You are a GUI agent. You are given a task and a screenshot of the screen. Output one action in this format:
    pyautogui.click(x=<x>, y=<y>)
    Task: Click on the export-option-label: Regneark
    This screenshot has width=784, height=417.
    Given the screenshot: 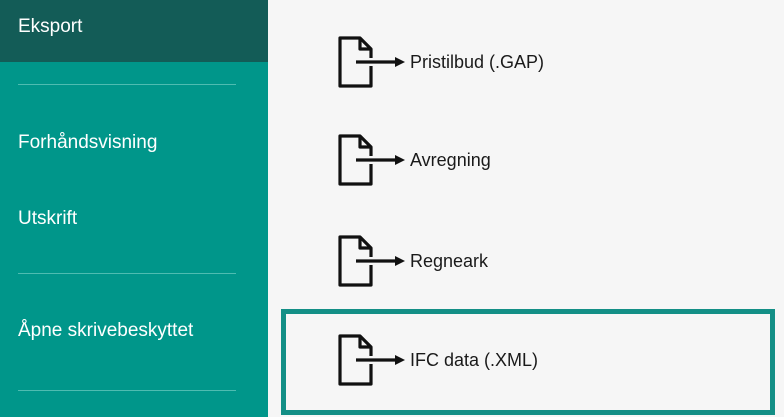 What is the action you would take?
    pyautogui.click(x=449, y=261)
    